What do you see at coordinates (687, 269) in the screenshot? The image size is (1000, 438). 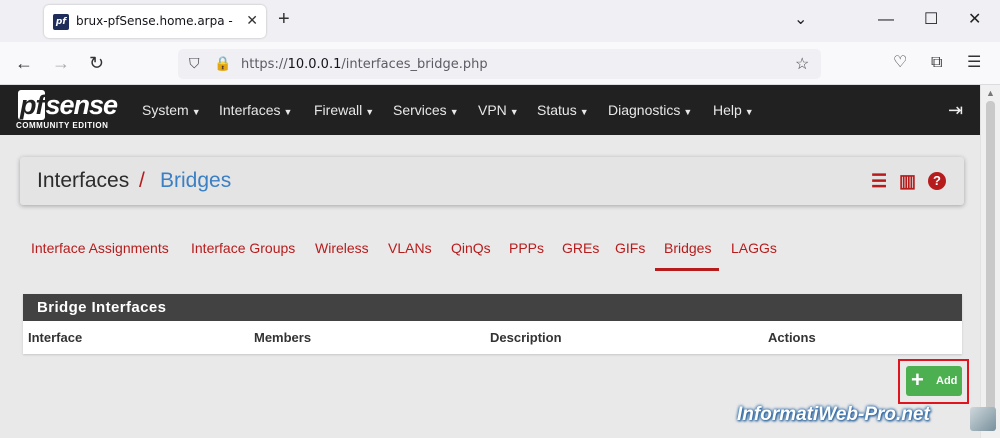 I see `active-tab-indicator` at bounding box center [687, 269].